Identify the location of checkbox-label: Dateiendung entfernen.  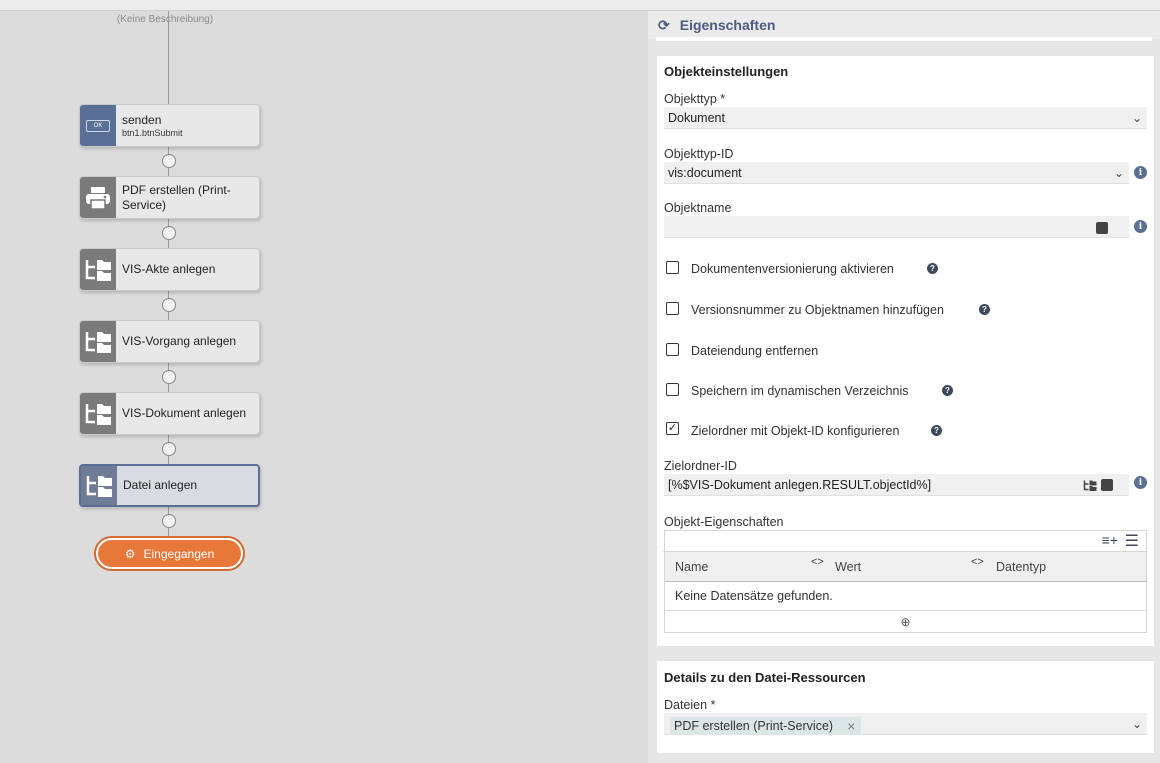
(755, 351).